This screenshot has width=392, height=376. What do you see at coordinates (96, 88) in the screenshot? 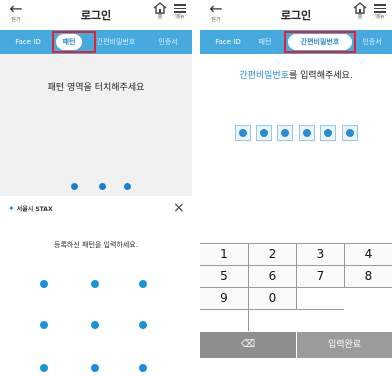
I see `pattern-instruction: 패턴 영역을 터치해주세요` at bounding box center [96, 88].